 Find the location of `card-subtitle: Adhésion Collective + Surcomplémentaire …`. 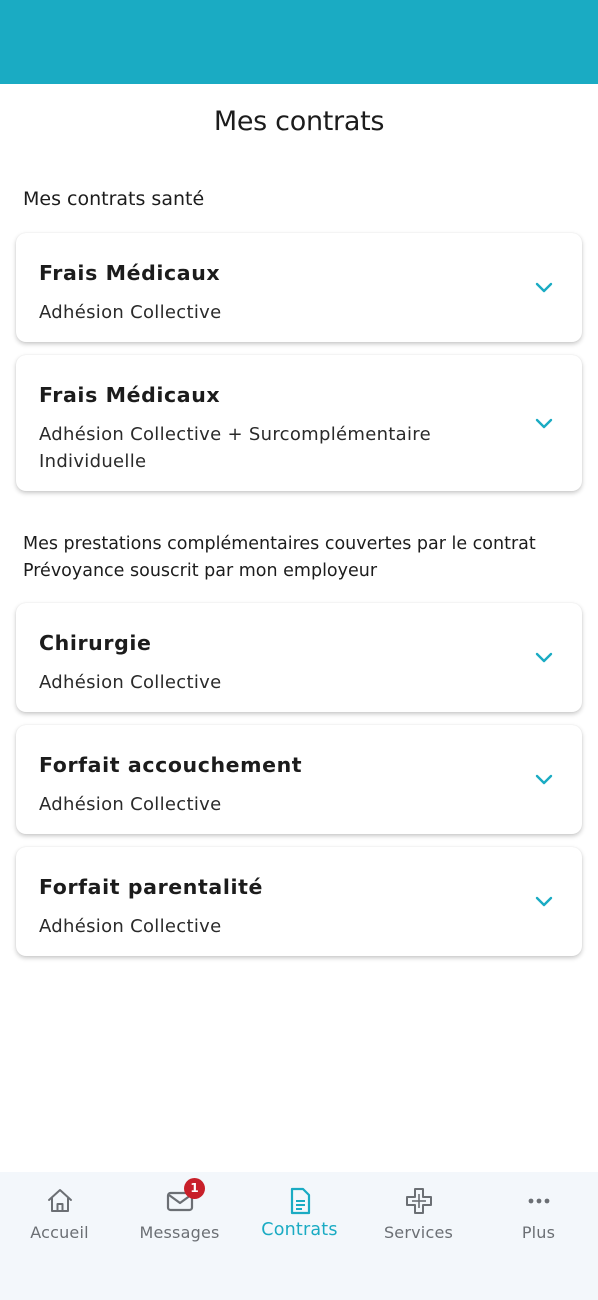

card-subtitle: Adhésion Collective + Surcomplémentaire … is located at coordinates (235, 448).